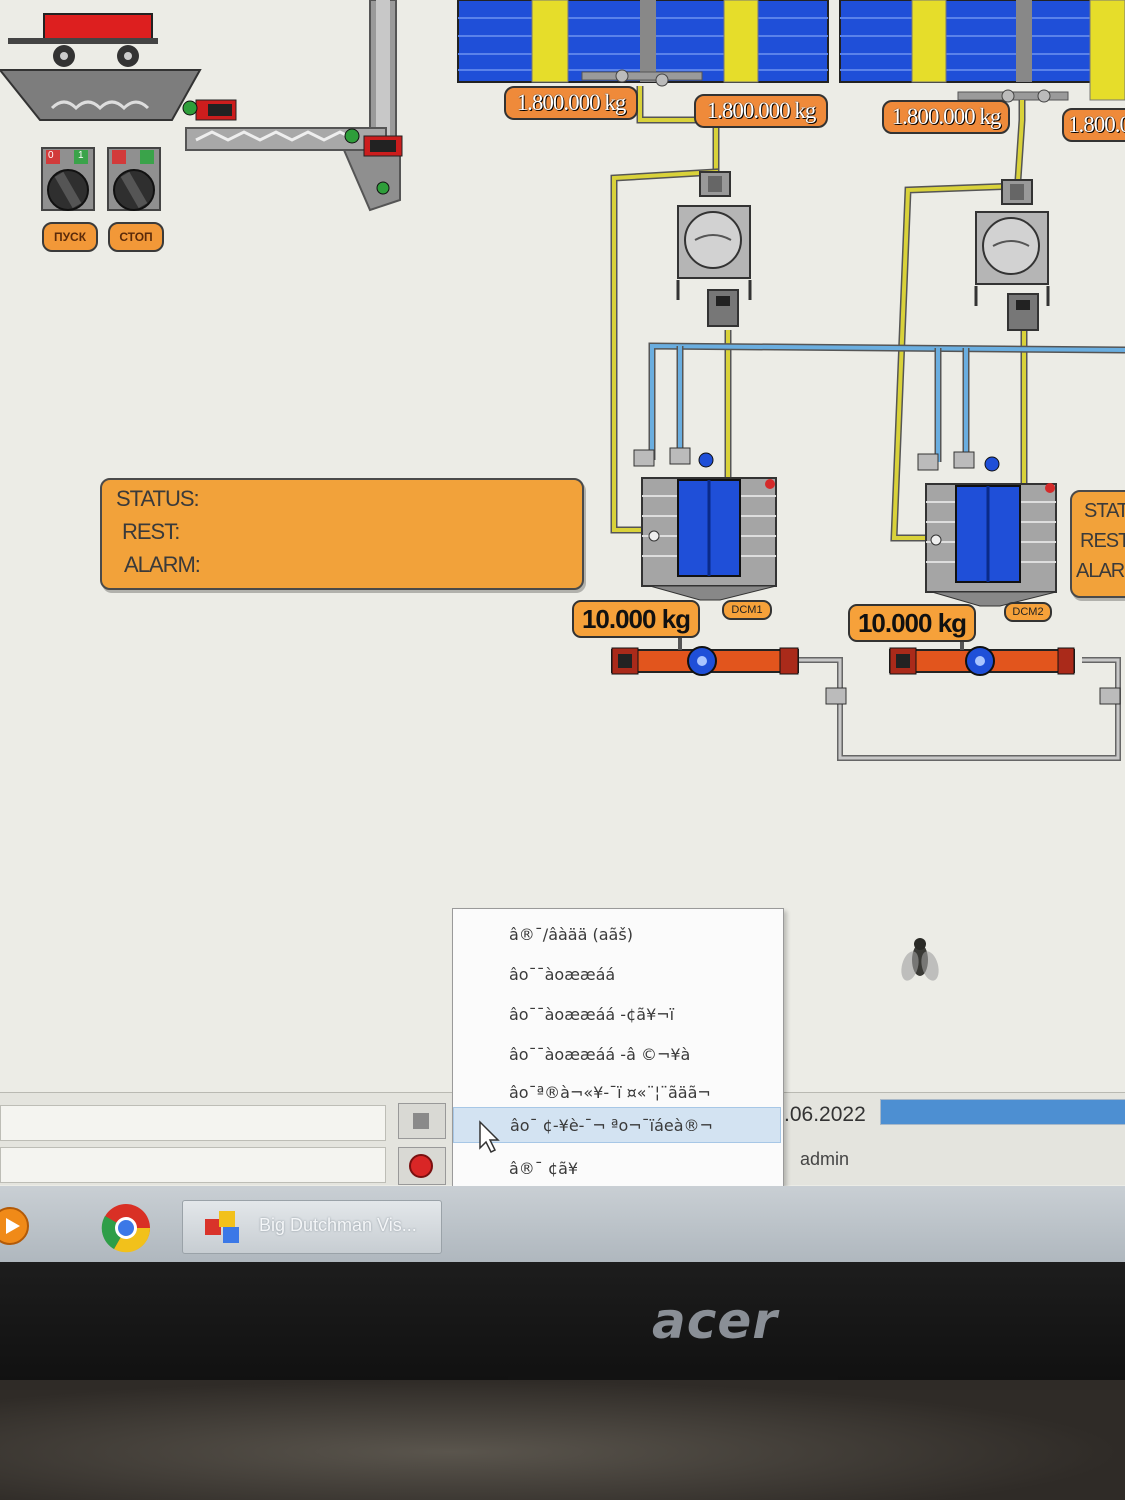 The width and height of the screenshot is (1125, 1500). What do you see at coordinates (562, 1440) in the screenshot?
I see `desk-surface` at bounding box center [562, 1440].